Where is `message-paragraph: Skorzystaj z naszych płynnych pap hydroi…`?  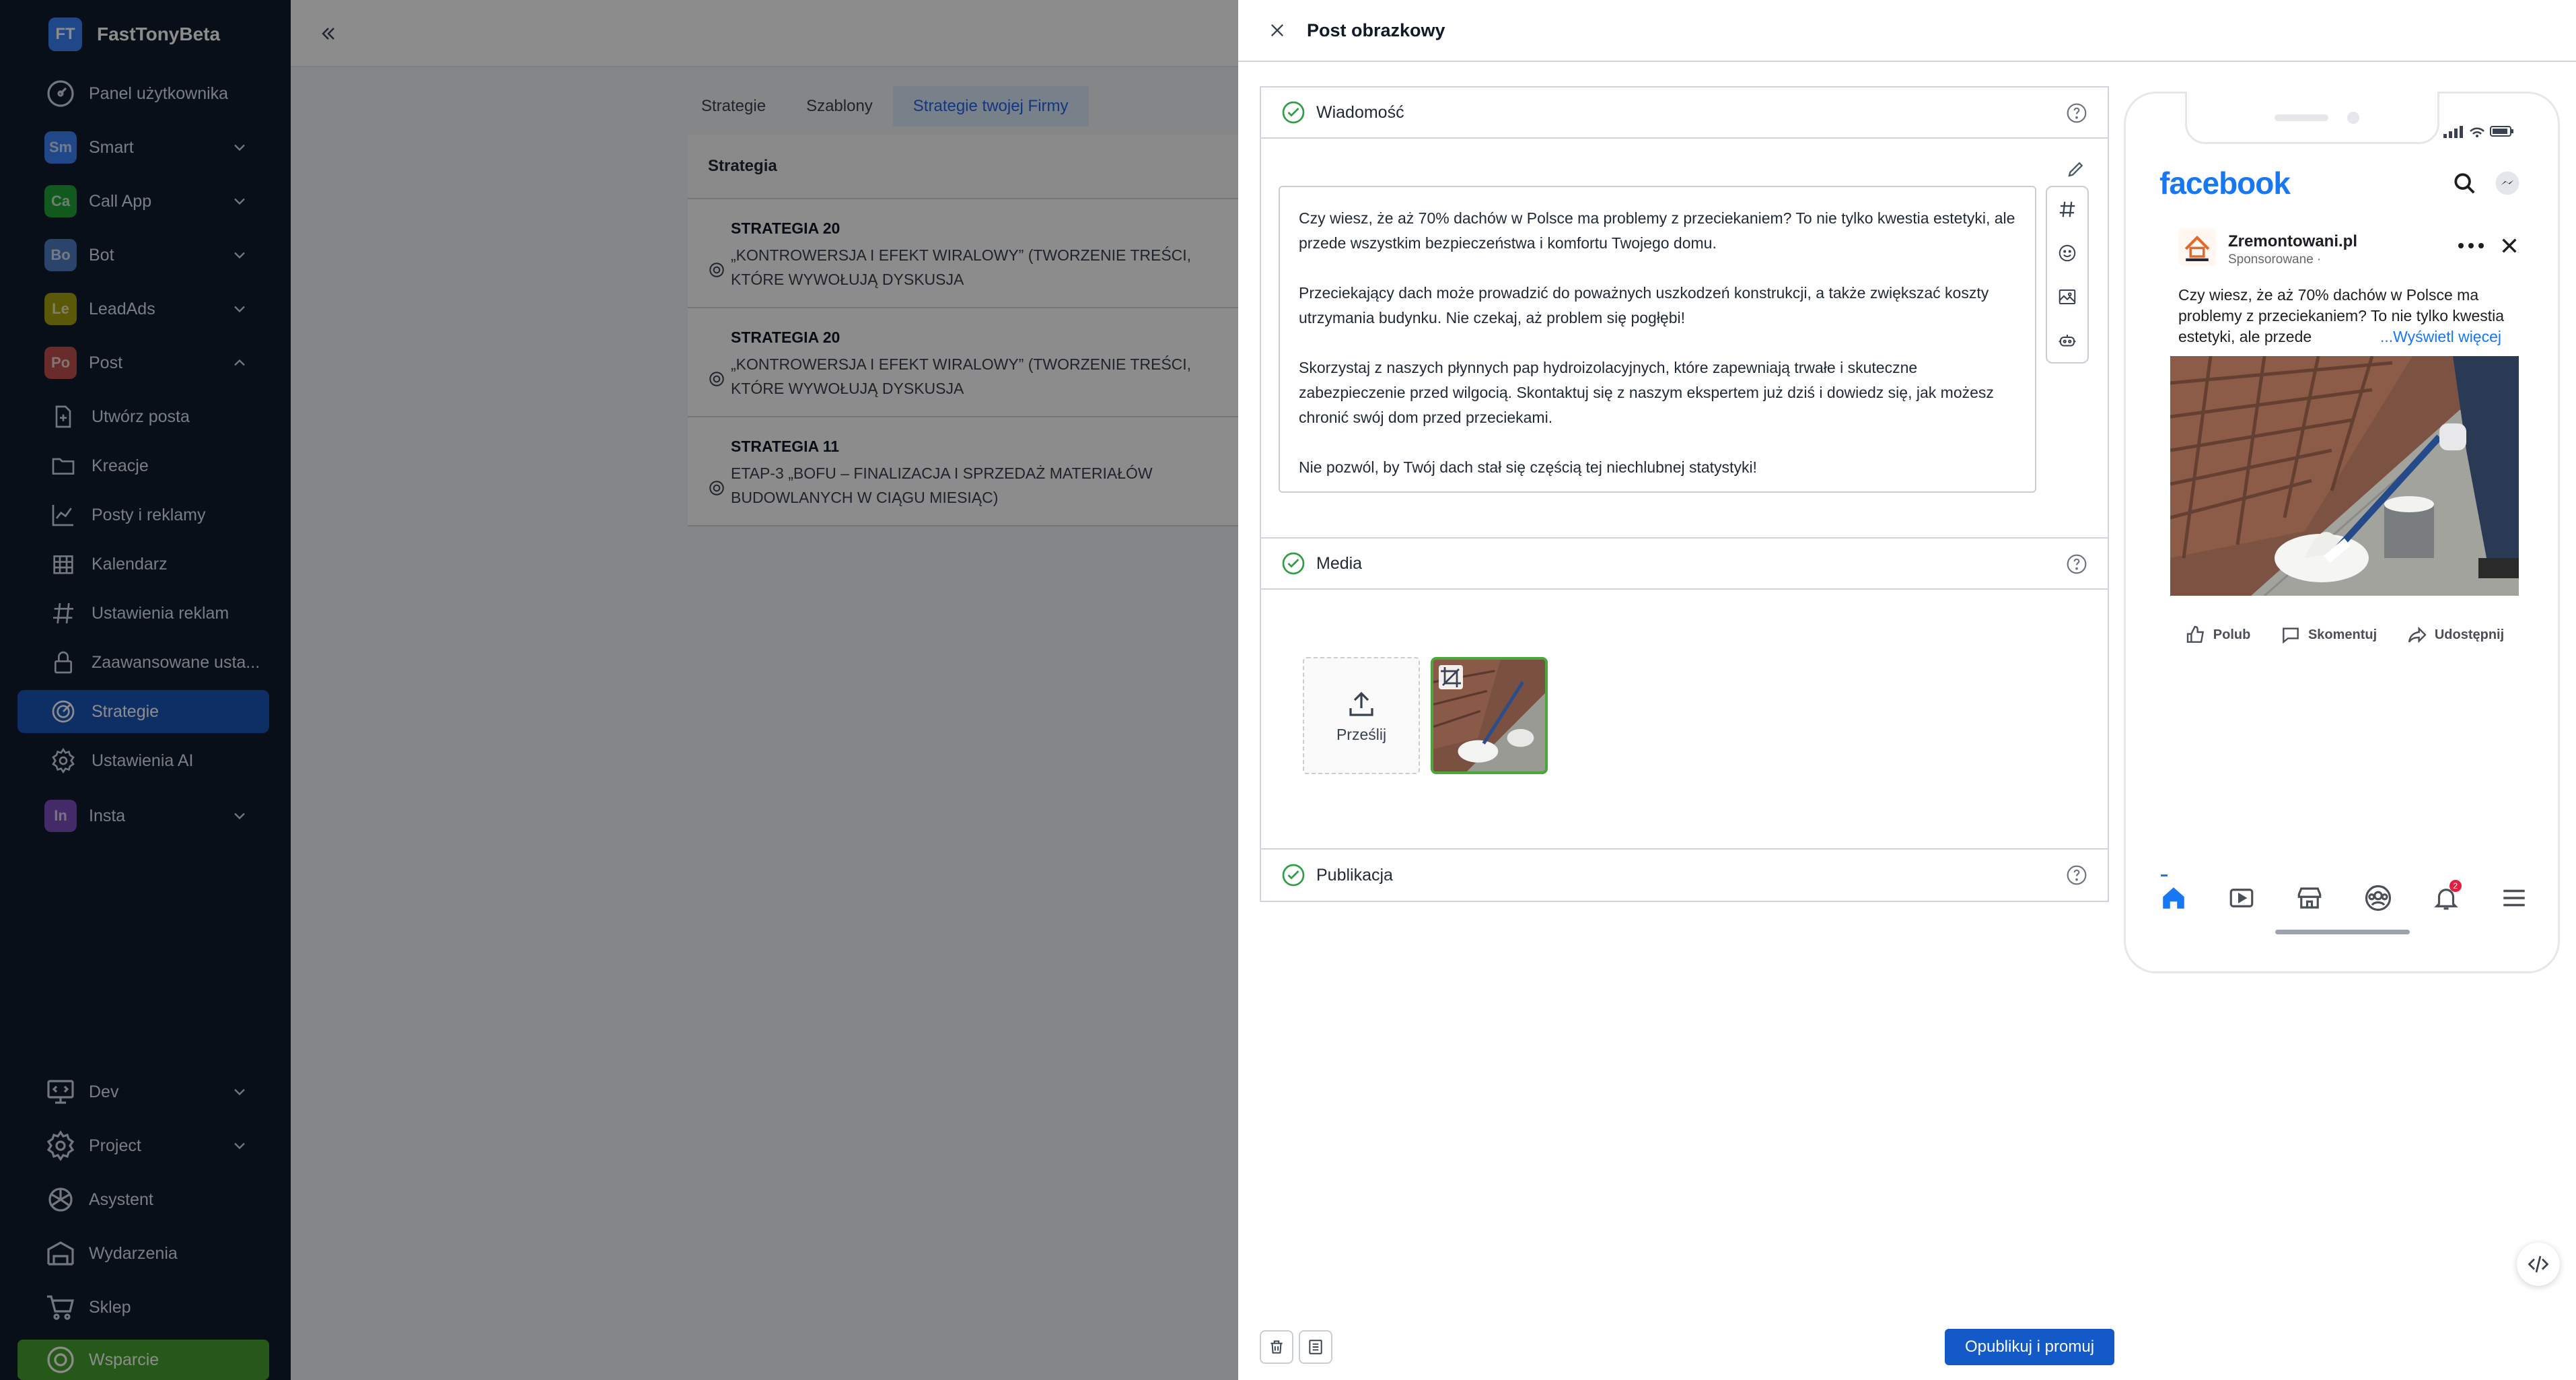
message-paragraph: Skorzystaj z naszych płynnych pap hydroi… is located at coordinates (1646, 392).